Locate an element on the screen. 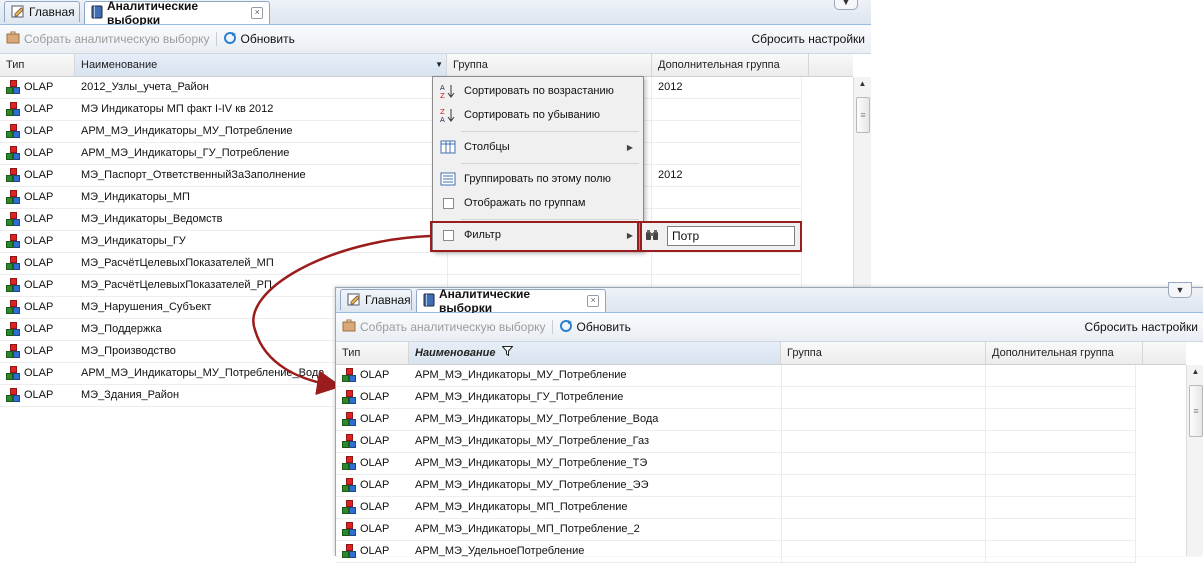 The image size is (1203, 563). name-cell: АРМ_МЭ_Индикаторы_МУ_Потребление_Газ is located at coordinates (532, 441).